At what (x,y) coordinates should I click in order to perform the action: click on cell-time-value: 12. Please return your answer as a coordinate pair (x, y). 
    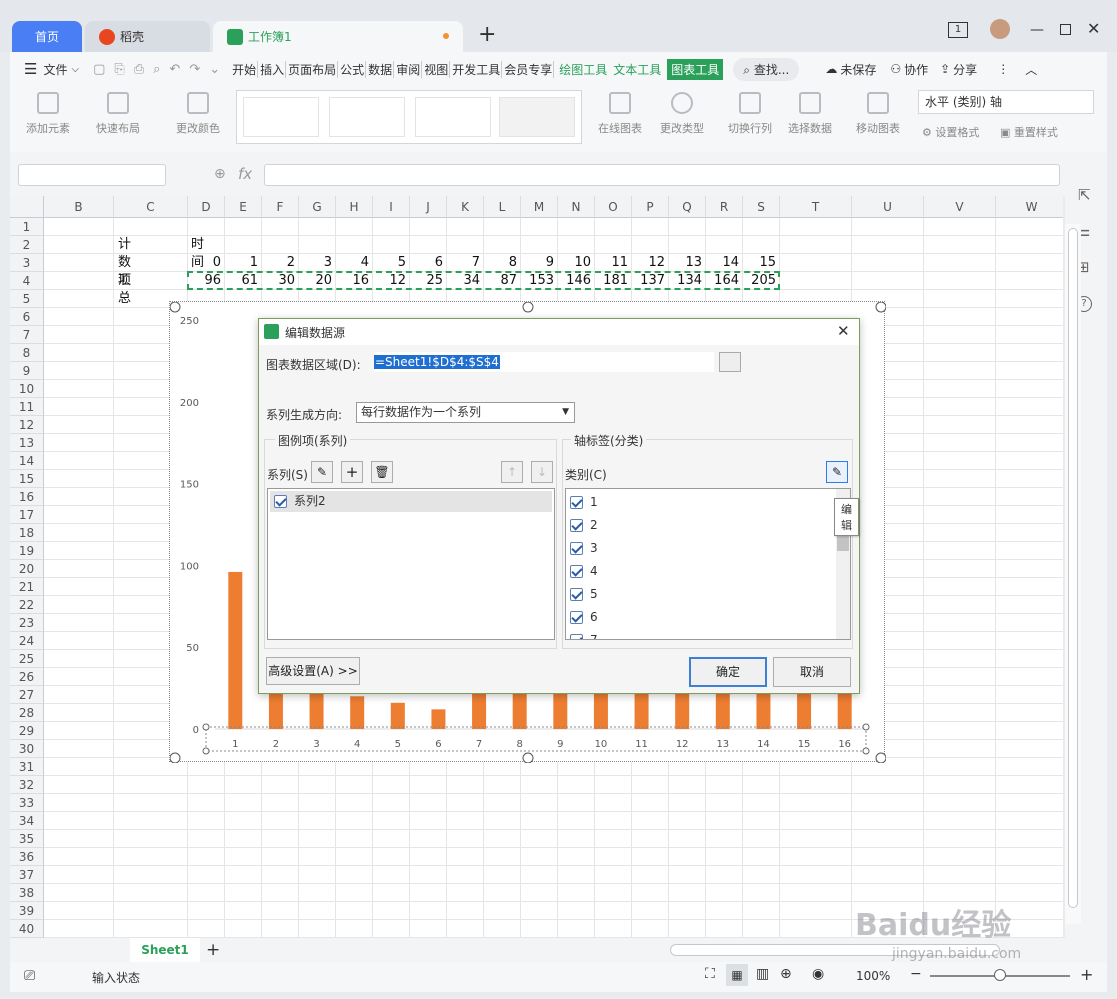
    Looking at the image, I should click on (648, 263).